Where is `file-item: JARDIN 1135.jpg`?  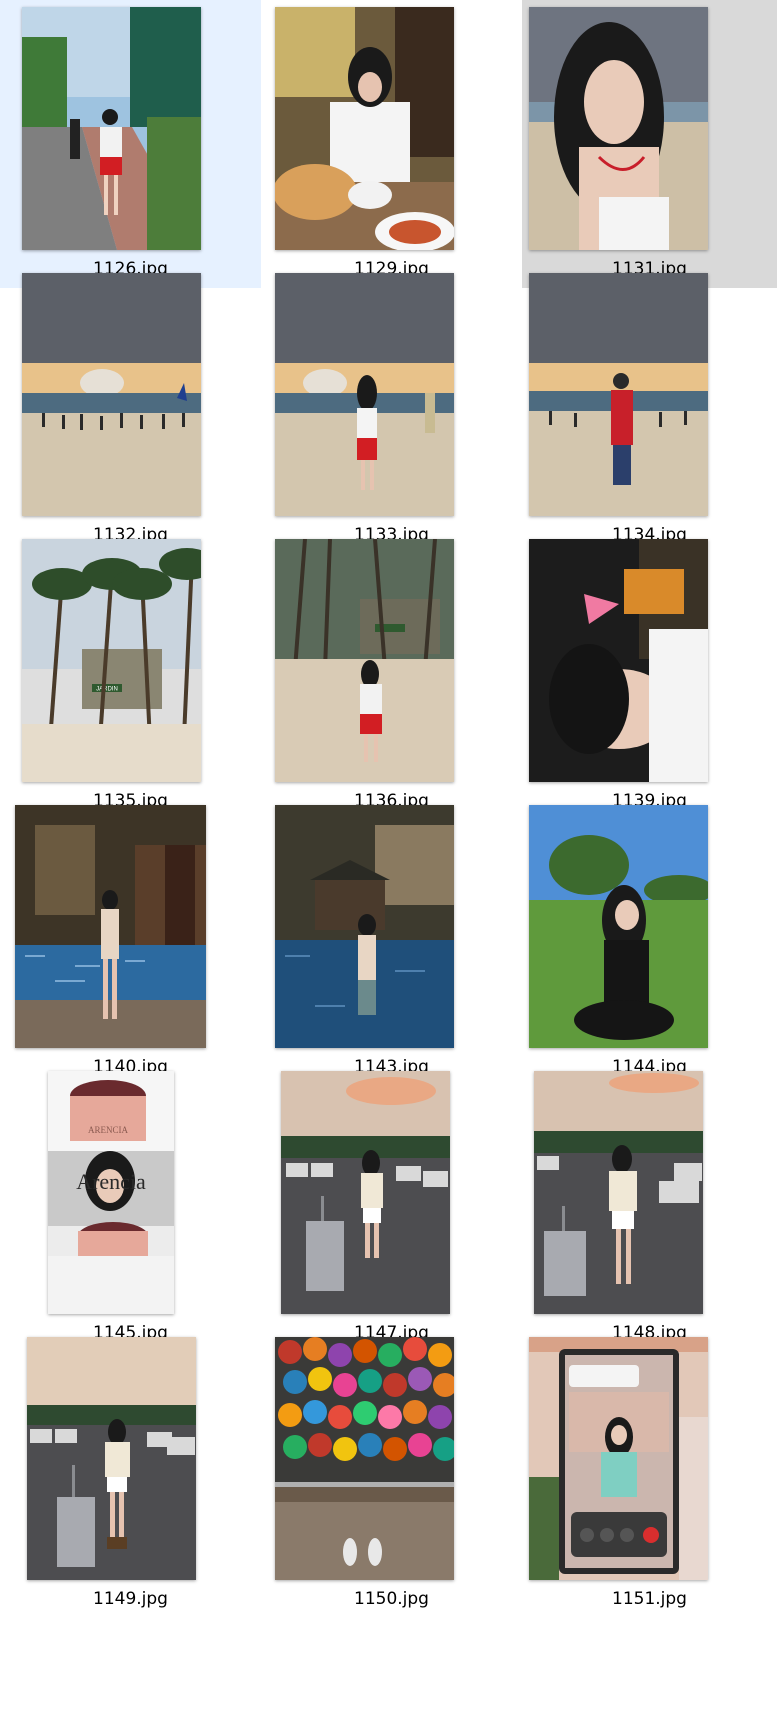 file-item: JARDIN 1135.jpg is located at coordinates (130, 676).